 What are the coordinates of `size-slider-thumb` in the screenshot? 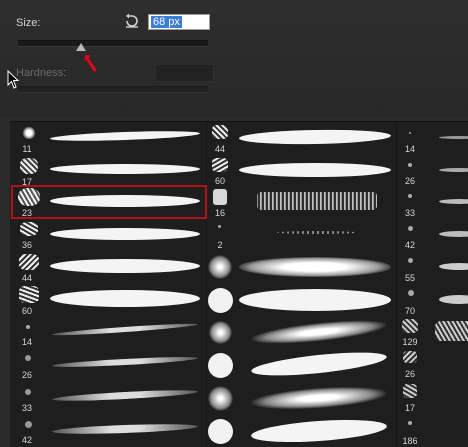 It's located at (80, 47).